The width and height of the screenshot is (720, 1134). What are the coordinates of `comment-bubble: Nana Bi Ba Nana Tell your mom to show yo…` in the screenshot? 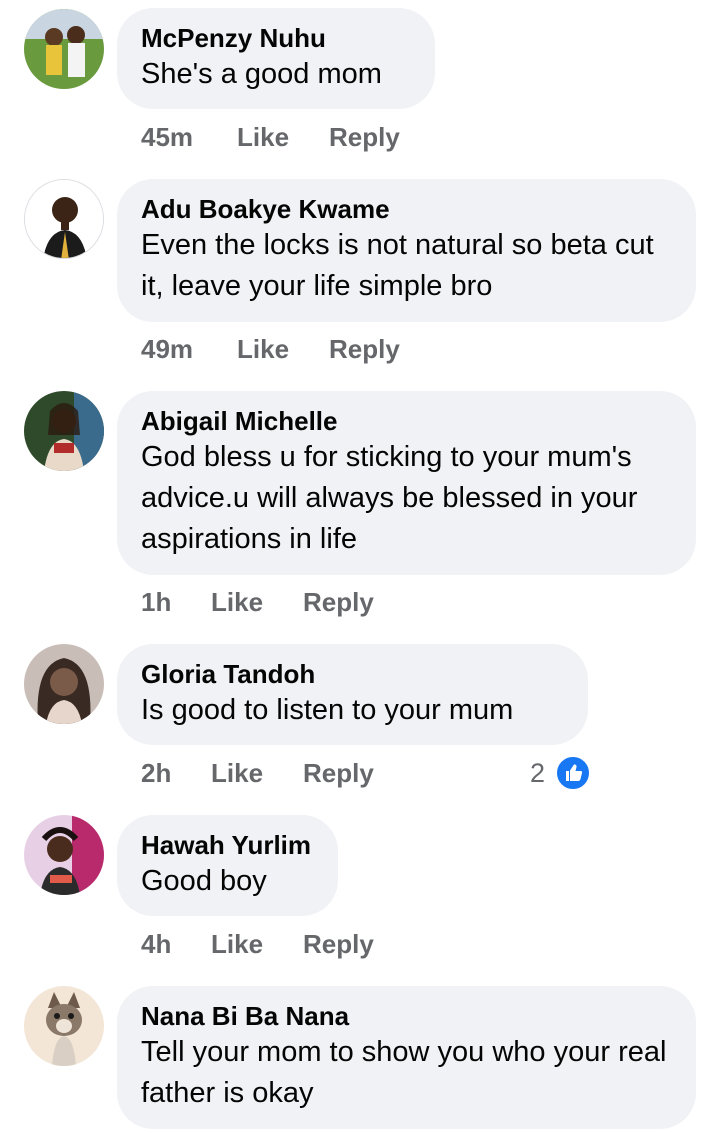 It's located at (406, 1057).